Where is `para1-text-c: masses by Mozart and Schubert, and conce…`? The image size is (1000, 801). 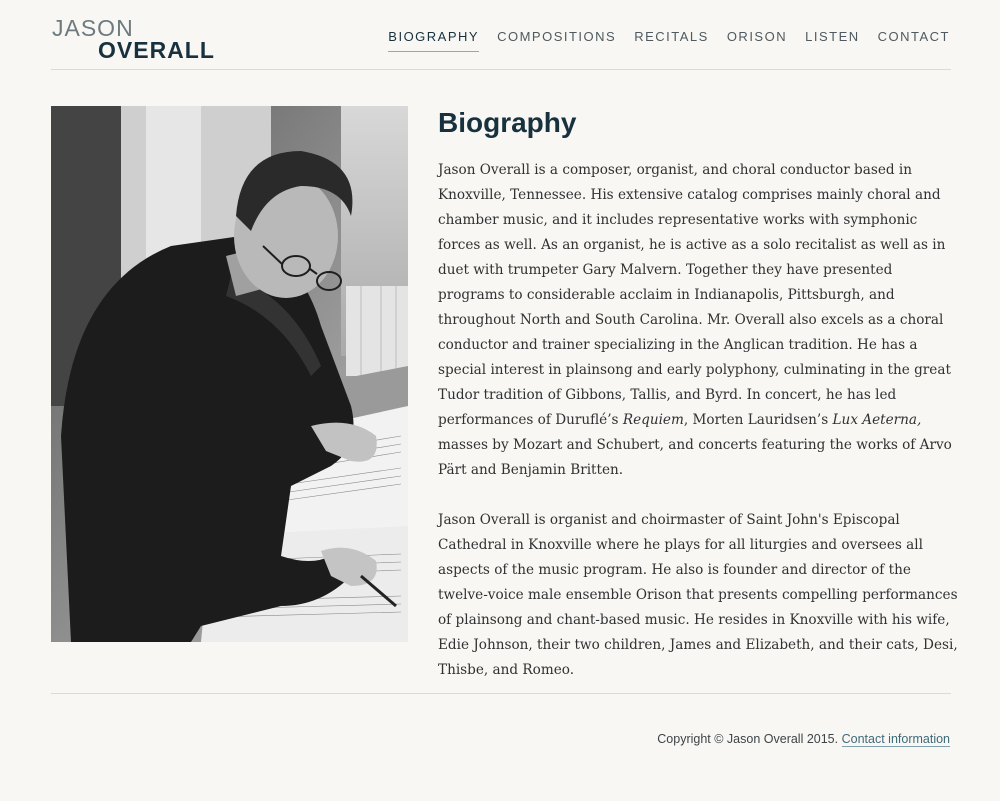
para1-text-c: masses by Mozart and Schubert, and conce… is located at coordinates (695, 457).